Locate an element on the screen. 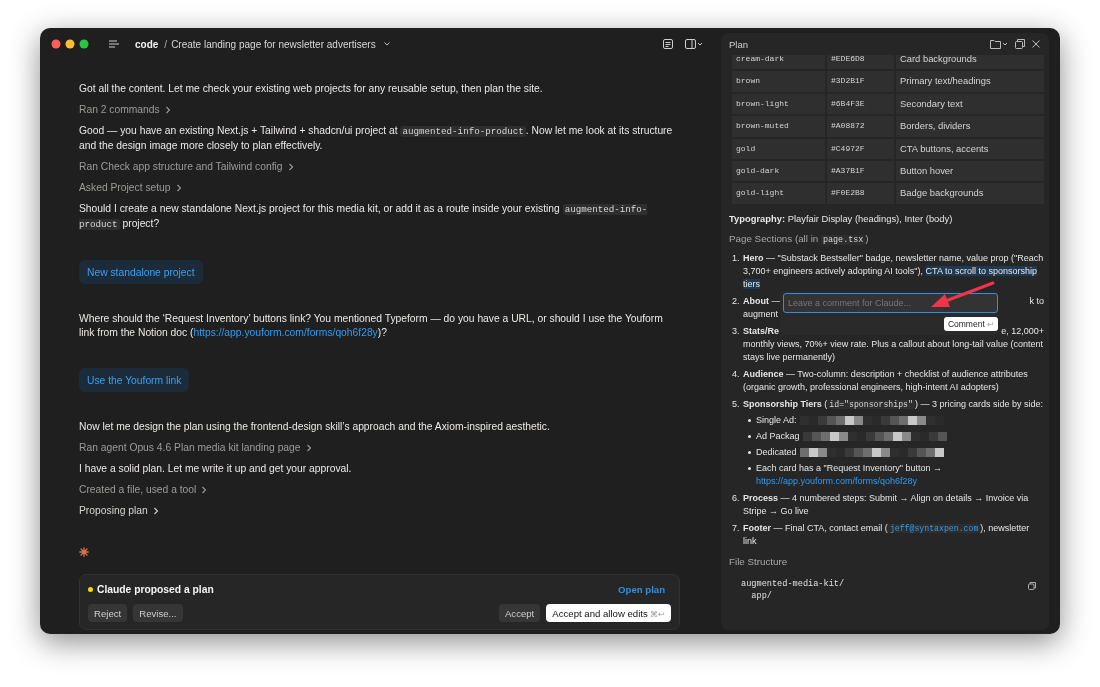 The width and height of the screenshot is (1100, 687). choice-button: New standalone project is located at coordinates (141, 272).